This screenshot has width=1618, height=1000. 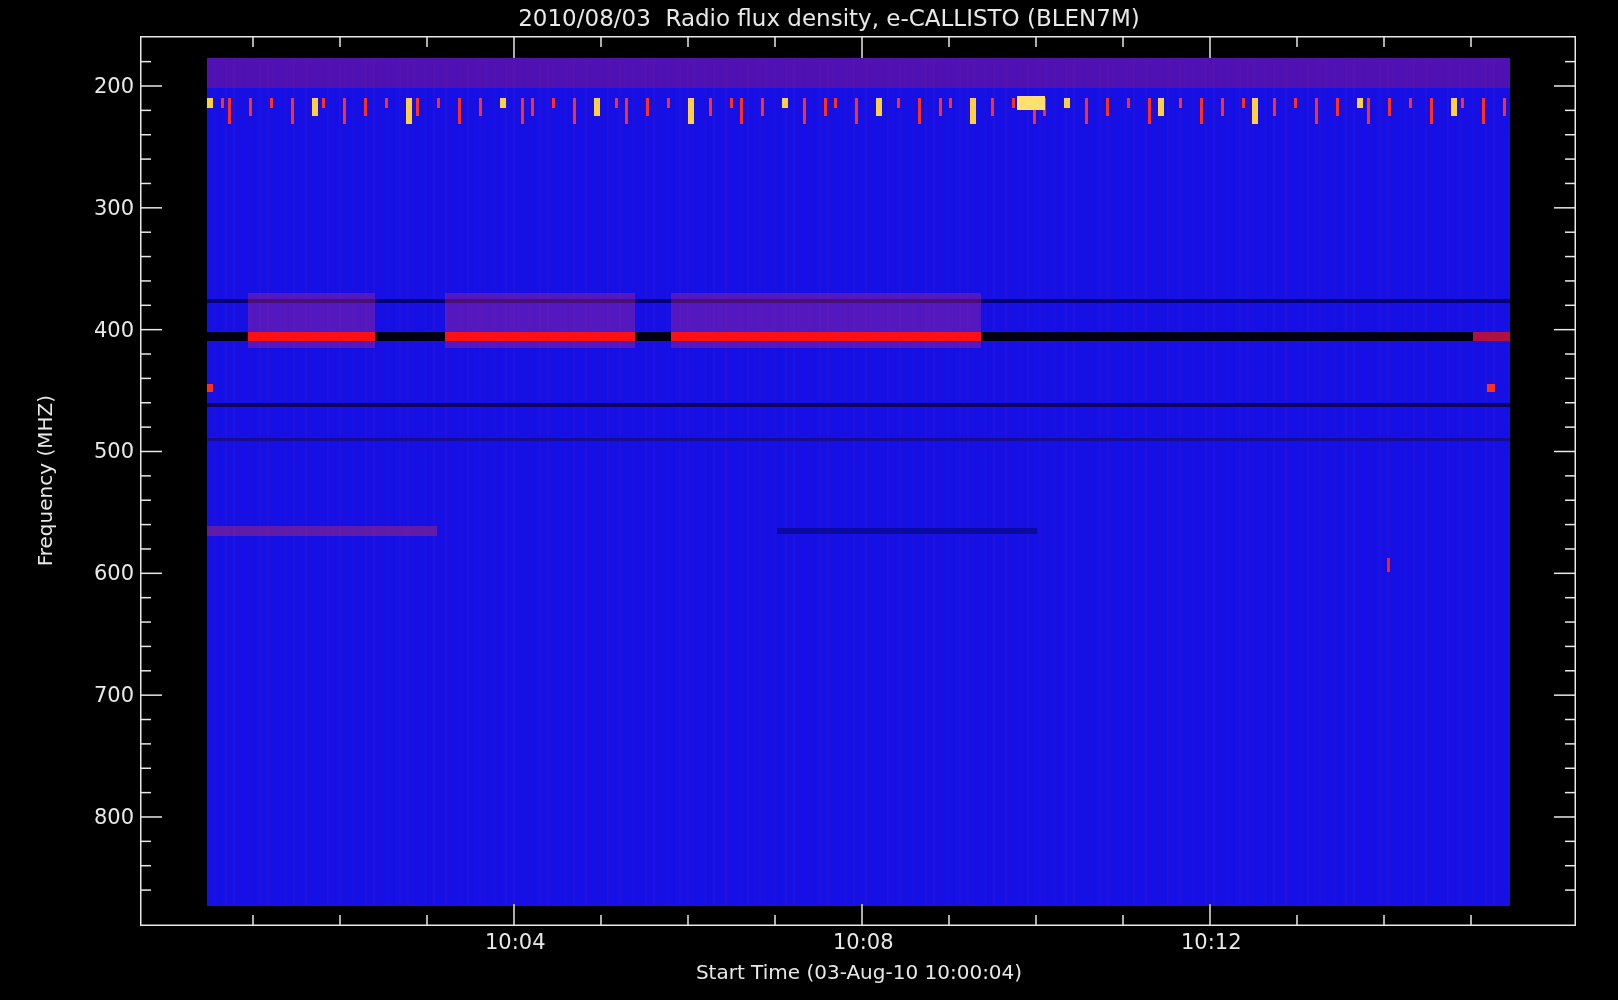 I want to click on y-tick-label: 300, so click(x=113, y=207).